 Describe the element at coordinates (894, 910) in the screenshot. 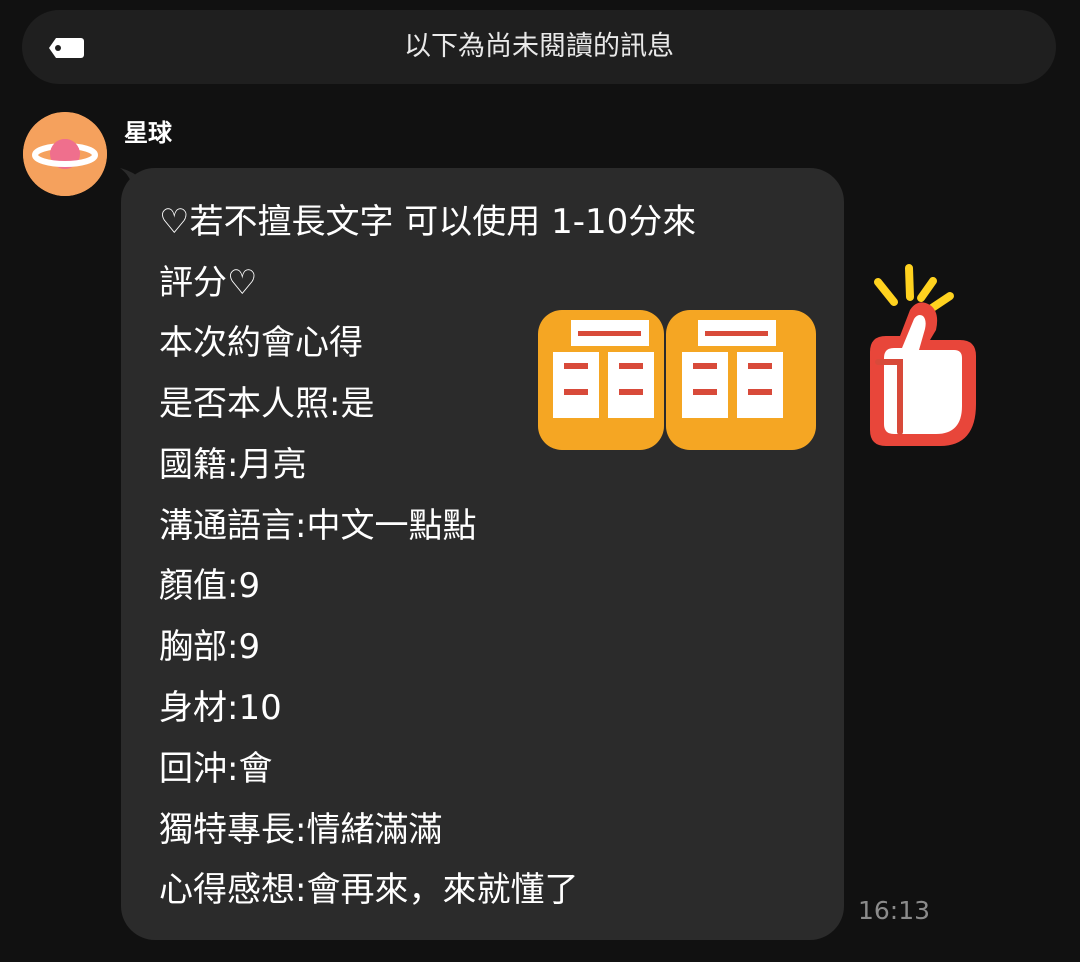

I see `message-timestamp: 16:13` at that location.